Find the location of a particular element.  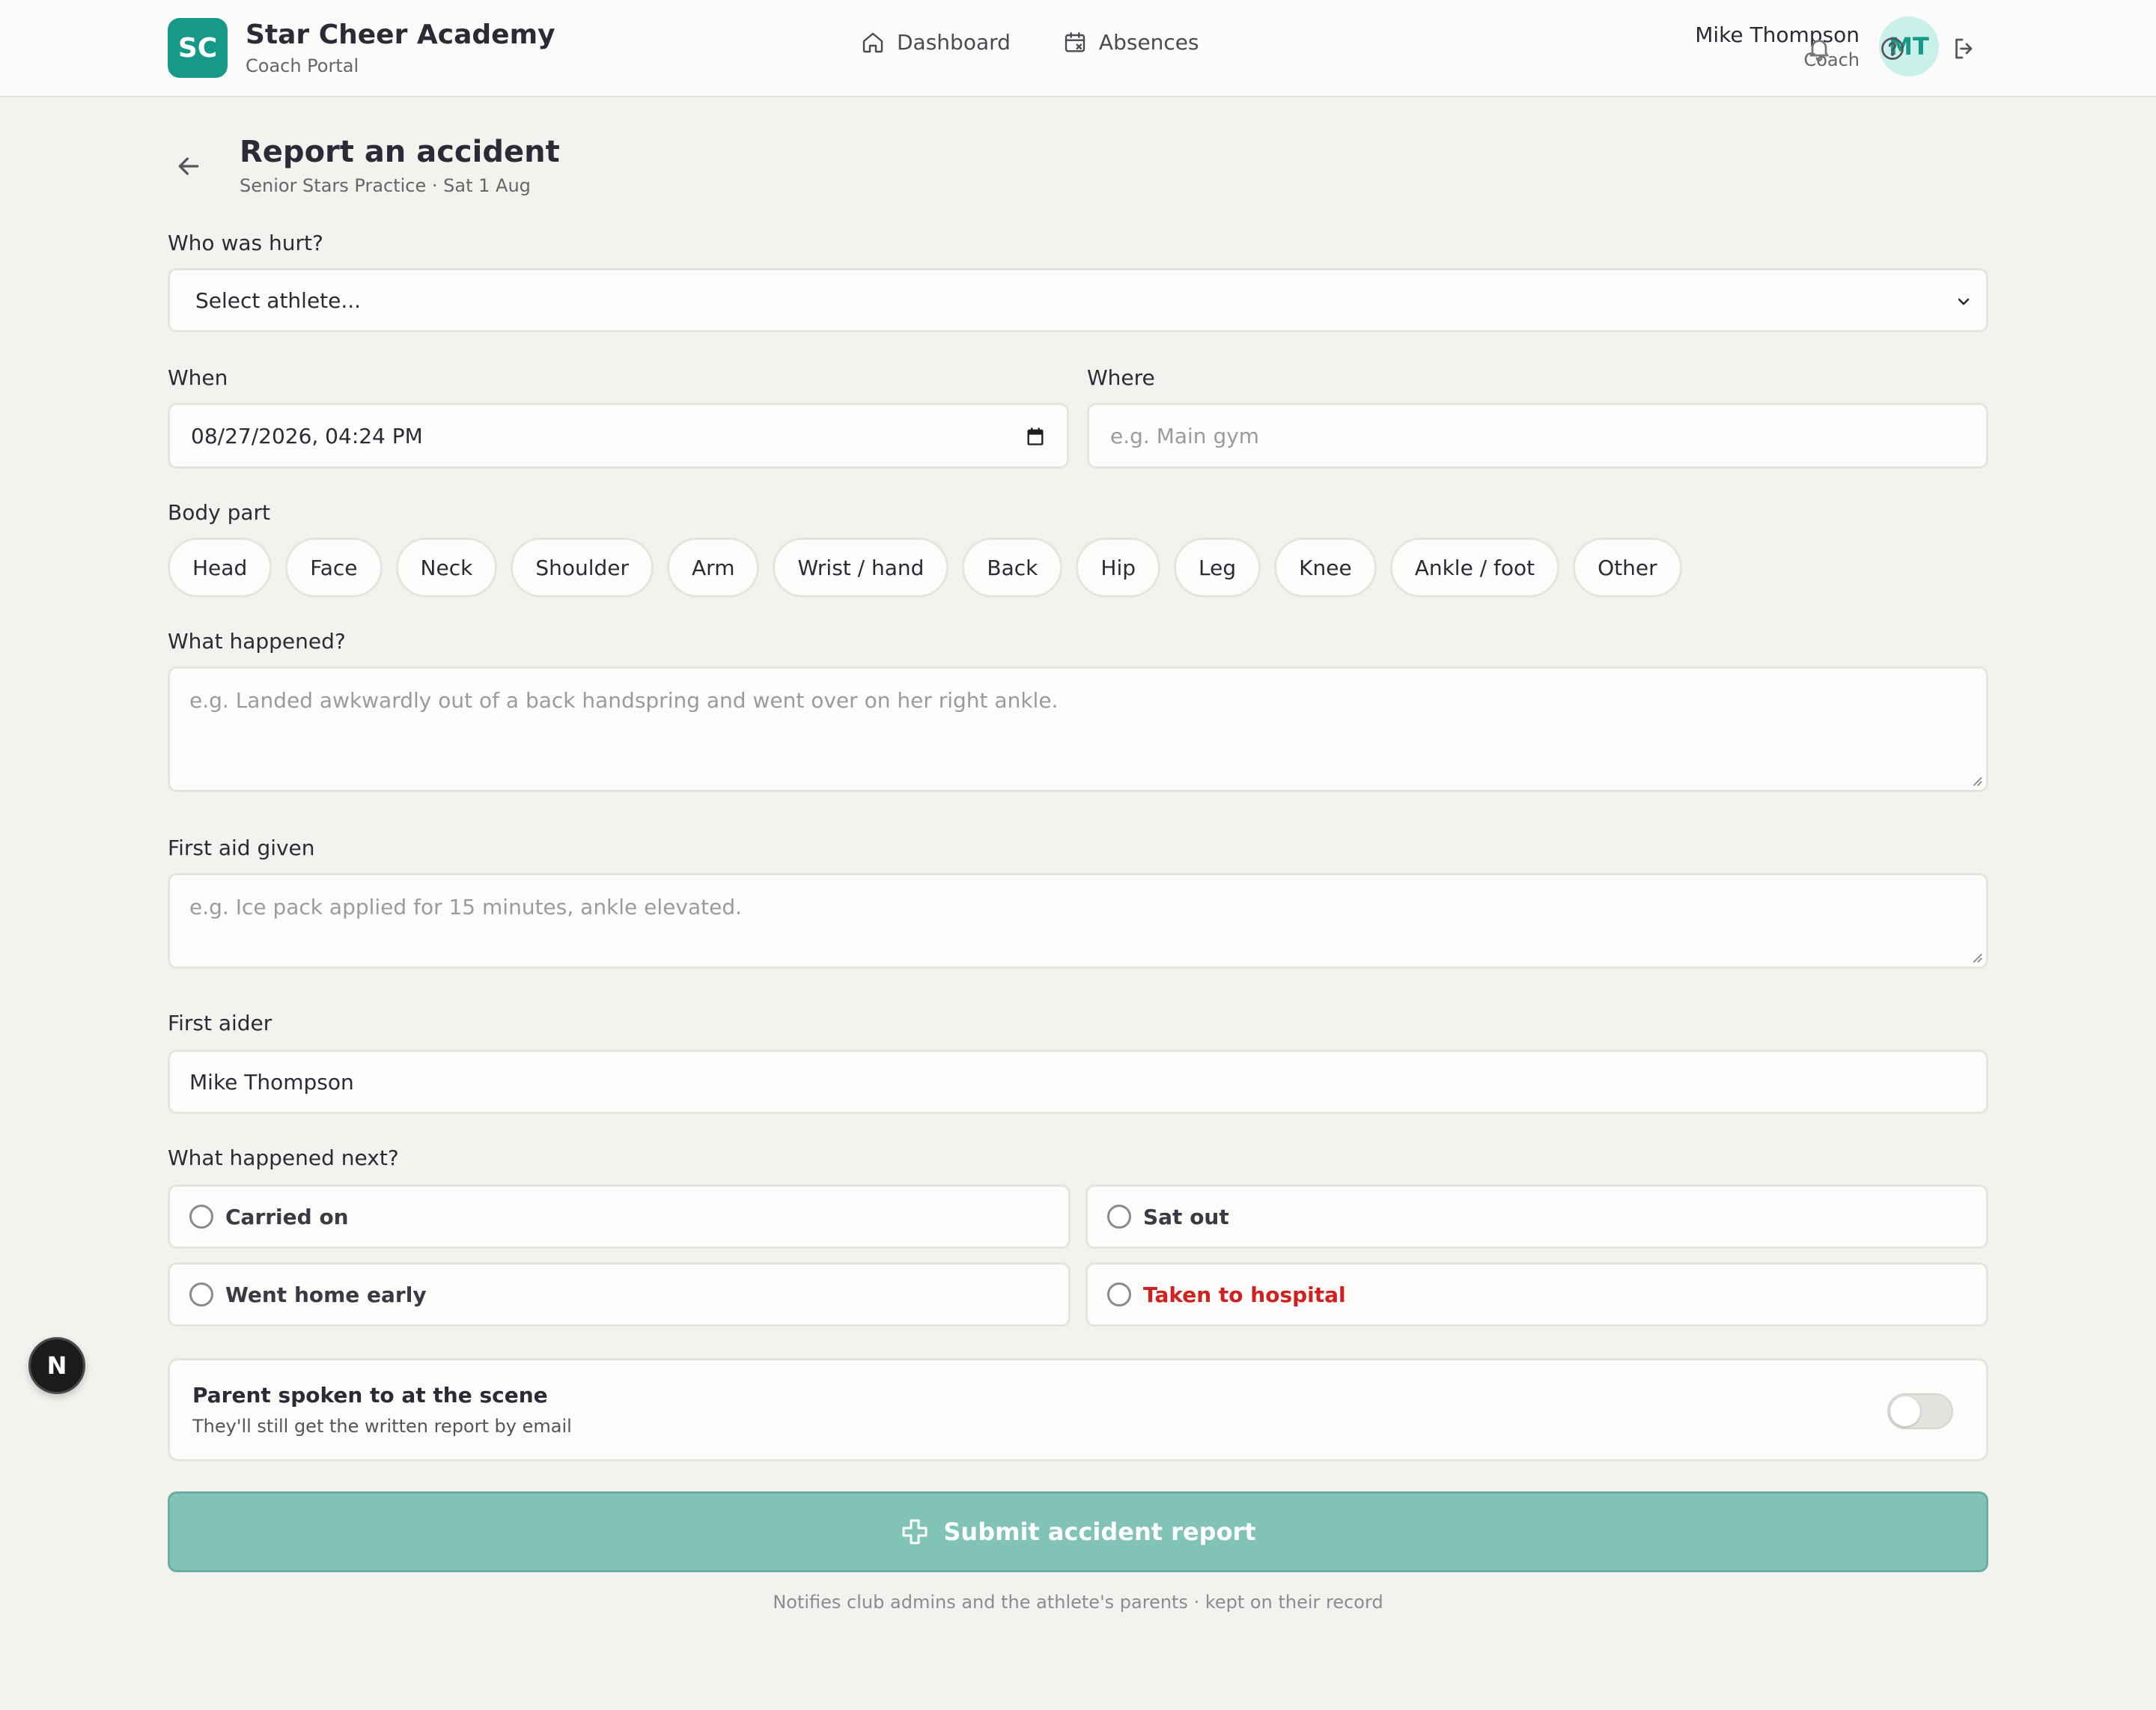

user-role: Coach is located at coordinates (1831, 60).